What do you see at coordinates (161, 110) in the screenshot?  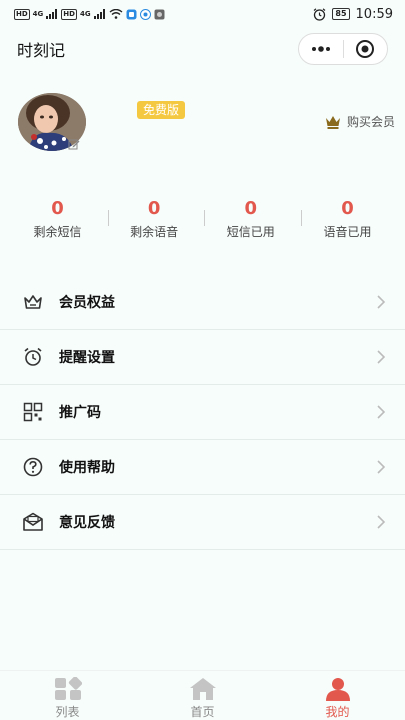 I see `membership-status-badge: 免费版` at bounding box center [161, 110].